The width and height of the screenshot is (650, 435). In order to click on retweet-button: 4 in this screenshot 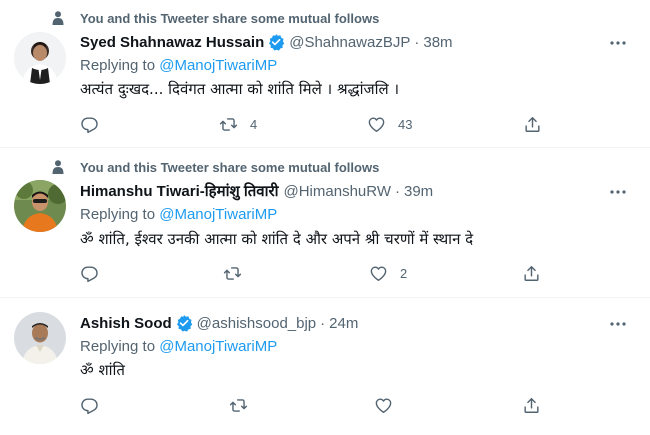, I will do `click(238, 124)`.